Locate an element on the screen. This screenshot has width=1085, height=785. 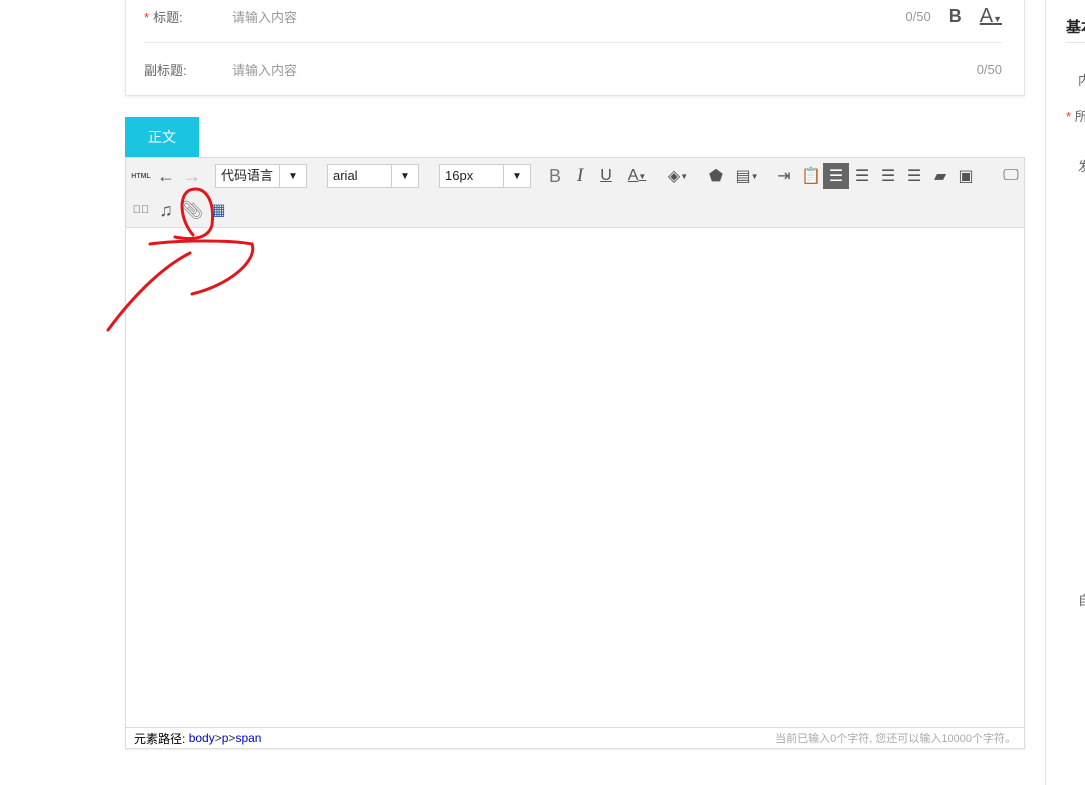
panel-heading: 基本 is located at coordinates (1075, 27).